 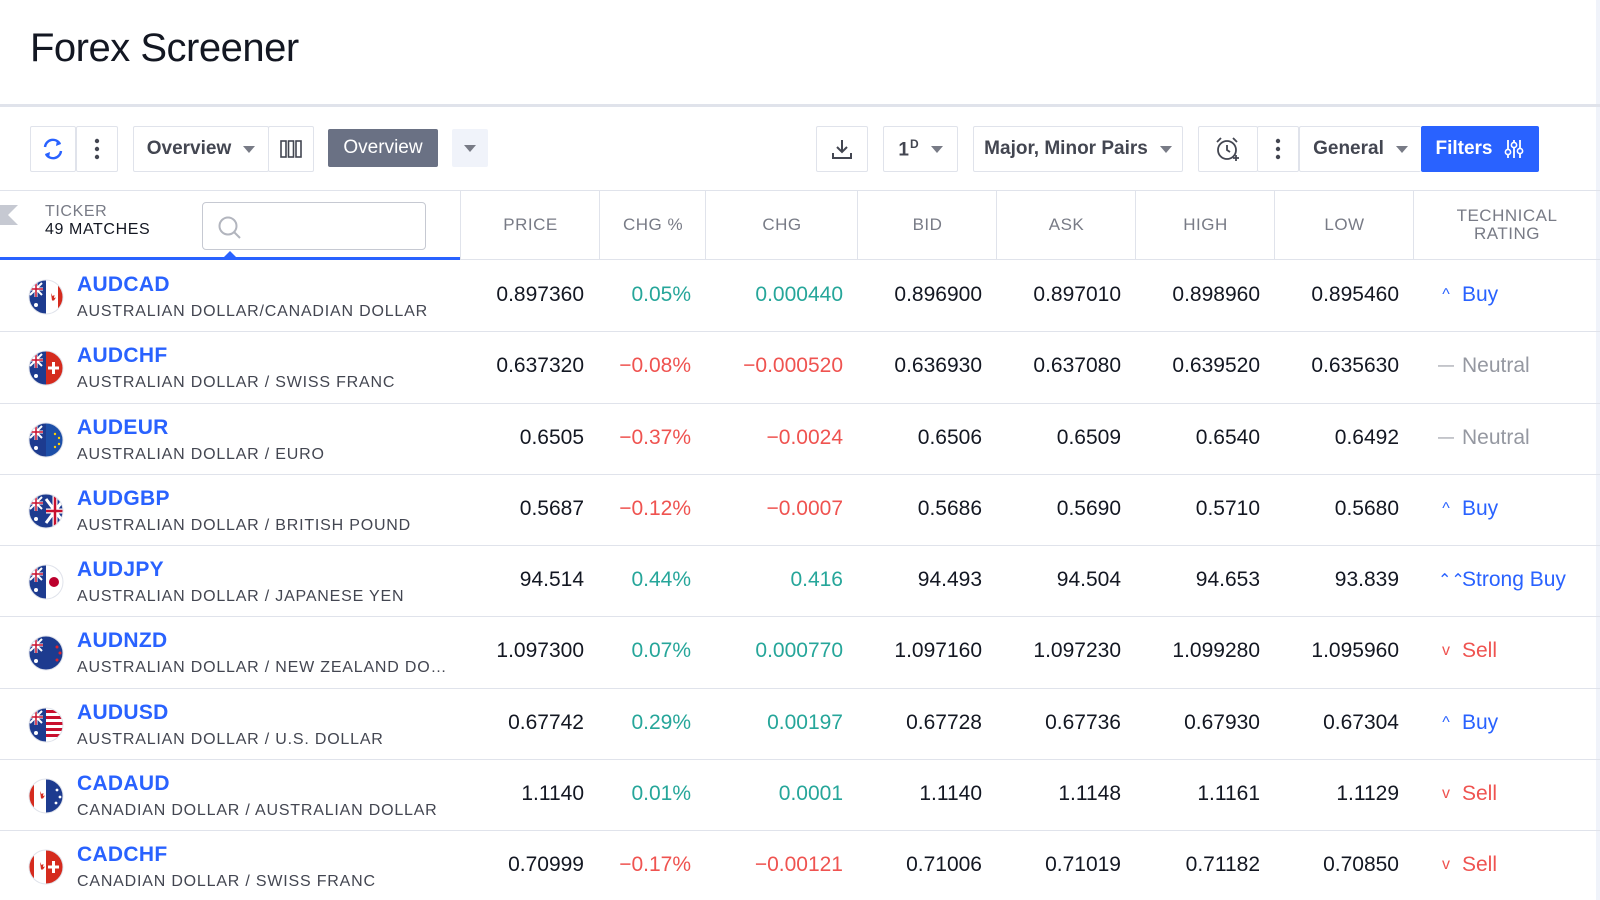 I want to click on ticker-symbol-link: AUDJPY, so click(x=120, y=570).